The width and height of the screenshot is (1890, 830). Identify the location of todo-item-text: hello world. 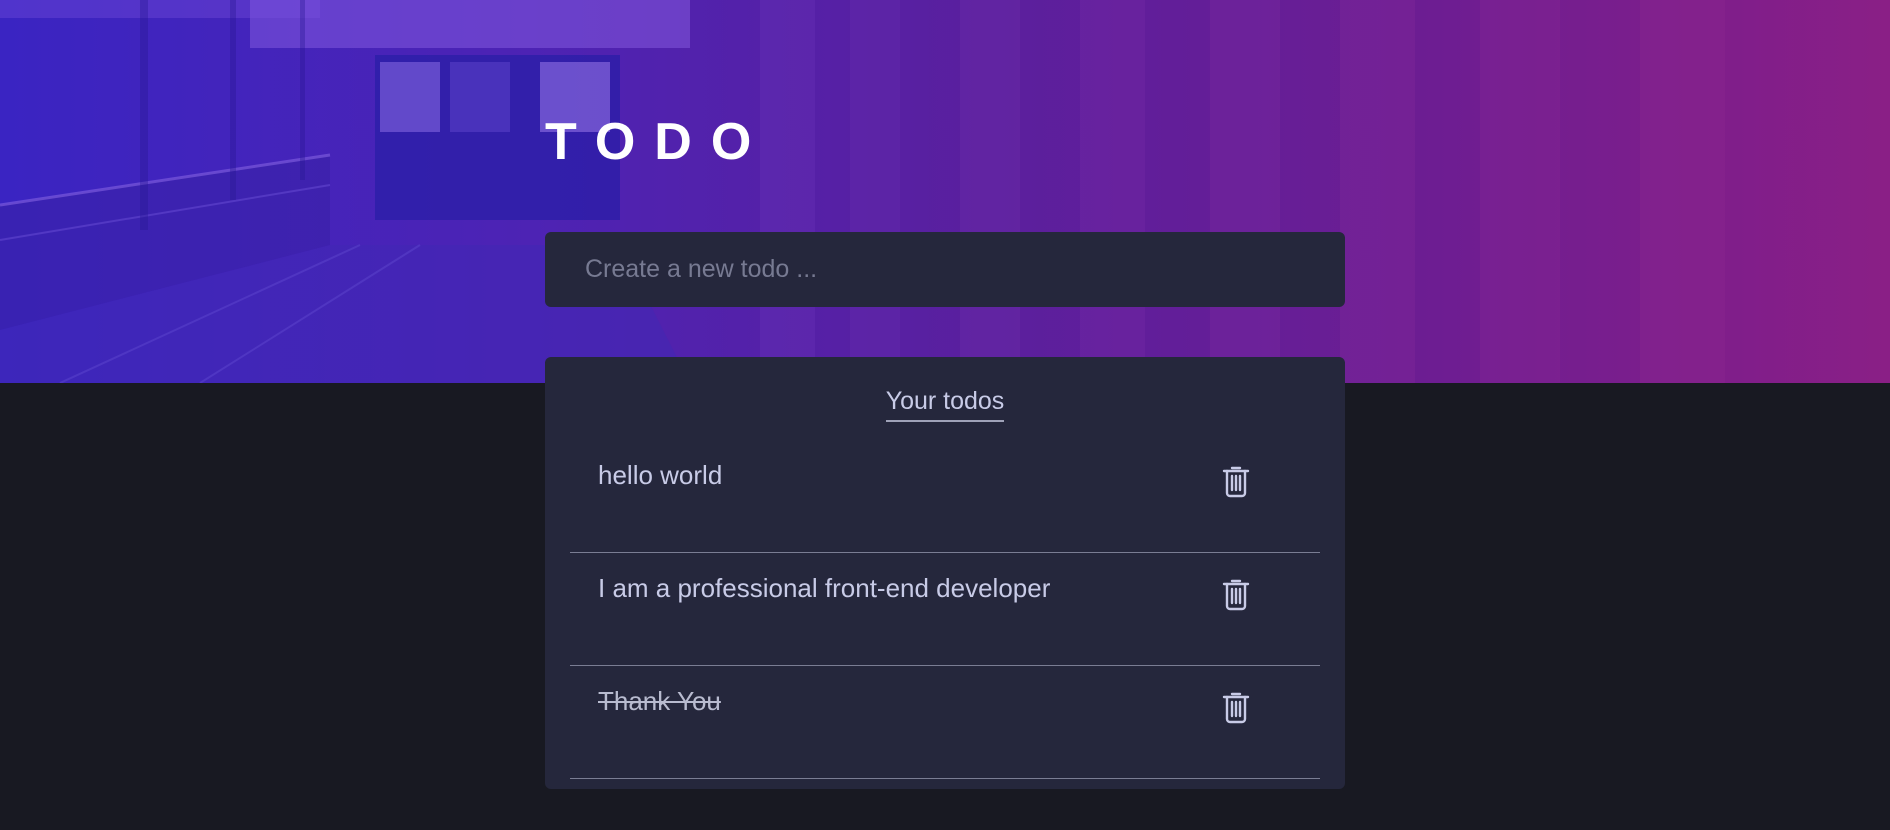
(660, 475).